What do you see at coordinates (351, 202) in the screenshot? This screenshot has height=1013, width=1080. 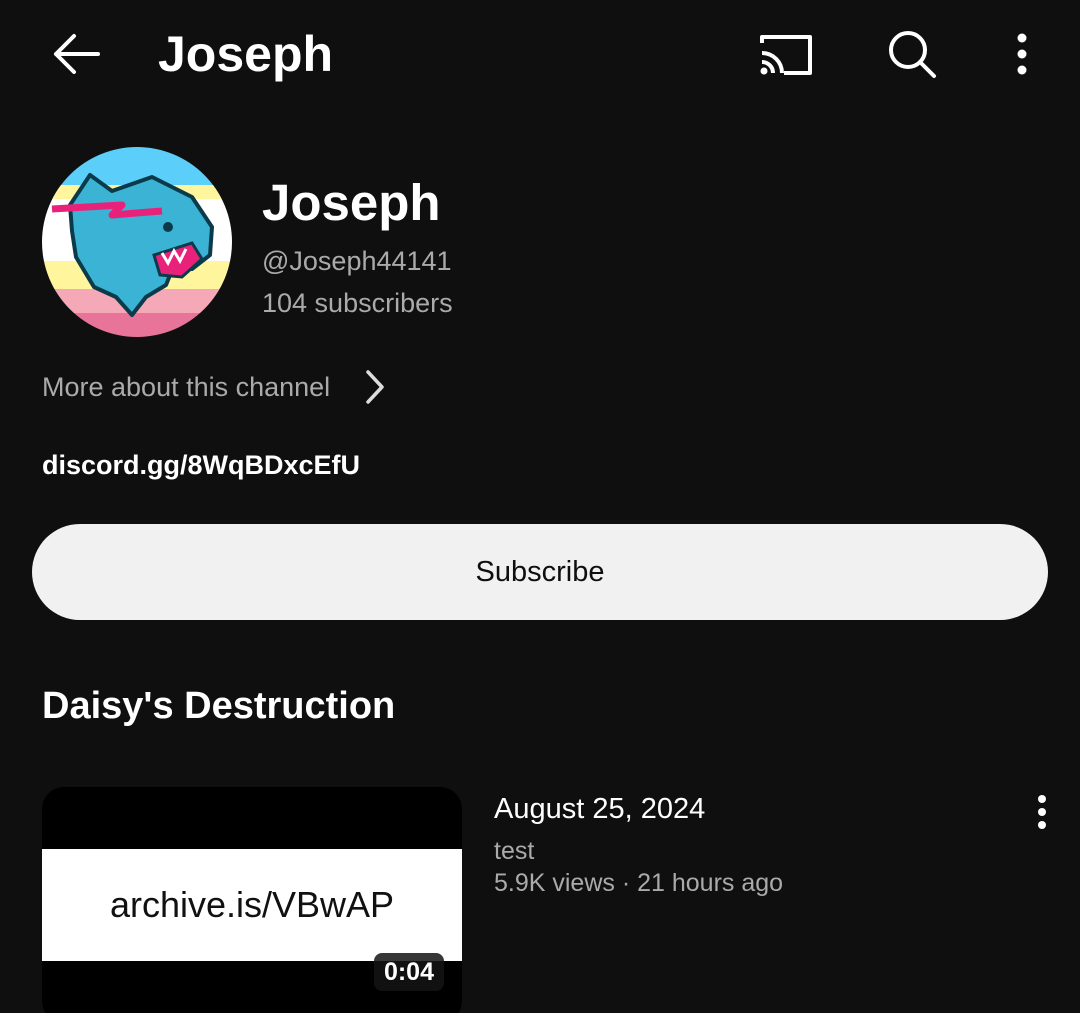 I see `channel-name: Joseph` at bounding box center [351, 202].